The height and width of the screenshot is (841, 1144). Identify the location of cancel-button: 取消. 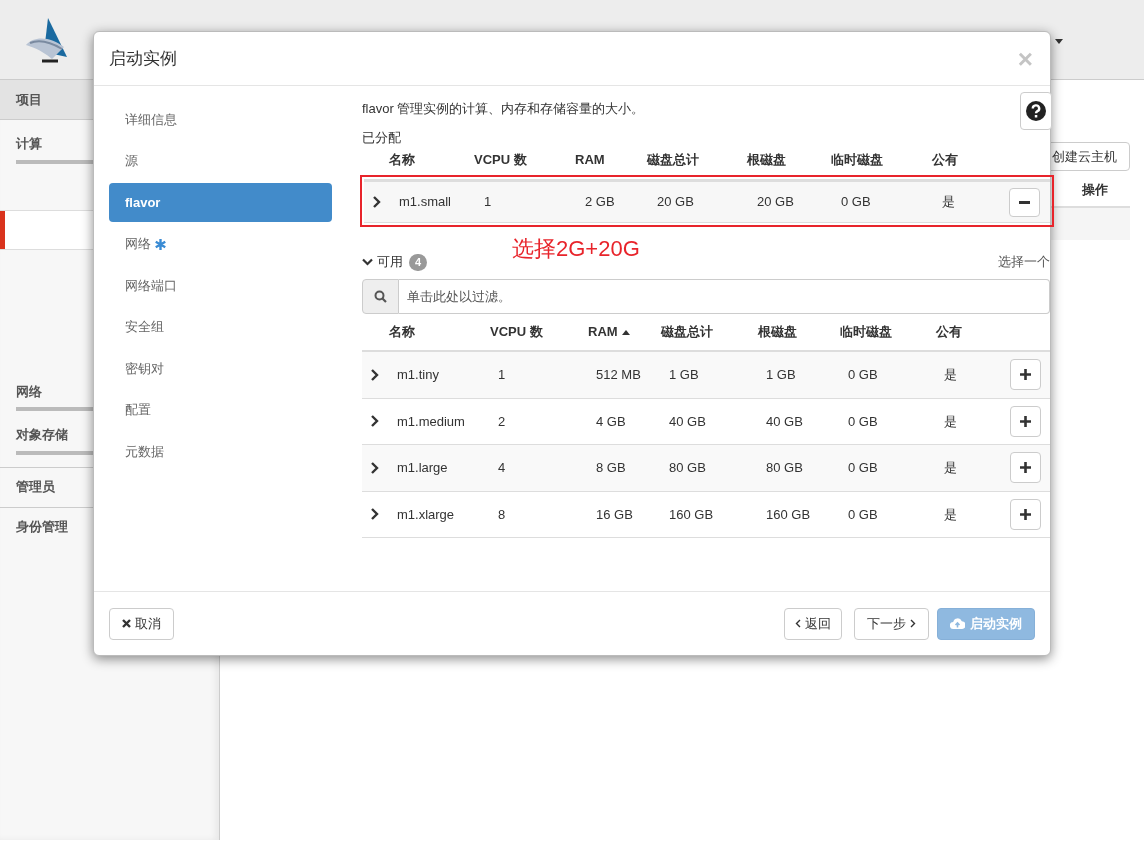
(141, 623).